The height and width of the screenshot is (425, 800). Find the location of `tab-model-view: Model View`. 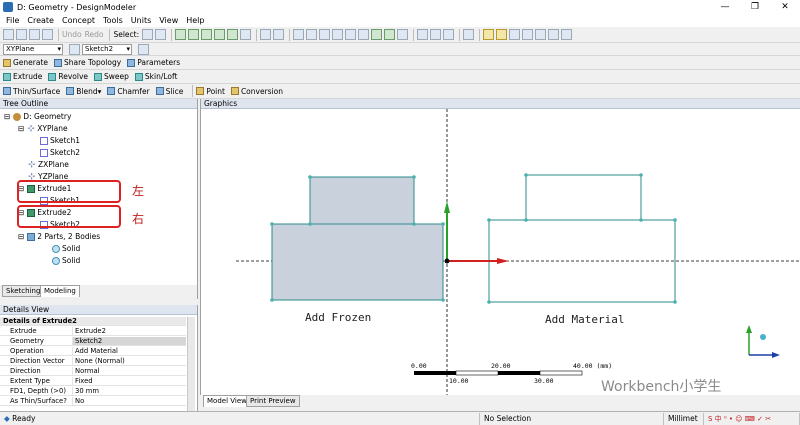

tab-model-view: Model View is located at coordinates (227, 401).